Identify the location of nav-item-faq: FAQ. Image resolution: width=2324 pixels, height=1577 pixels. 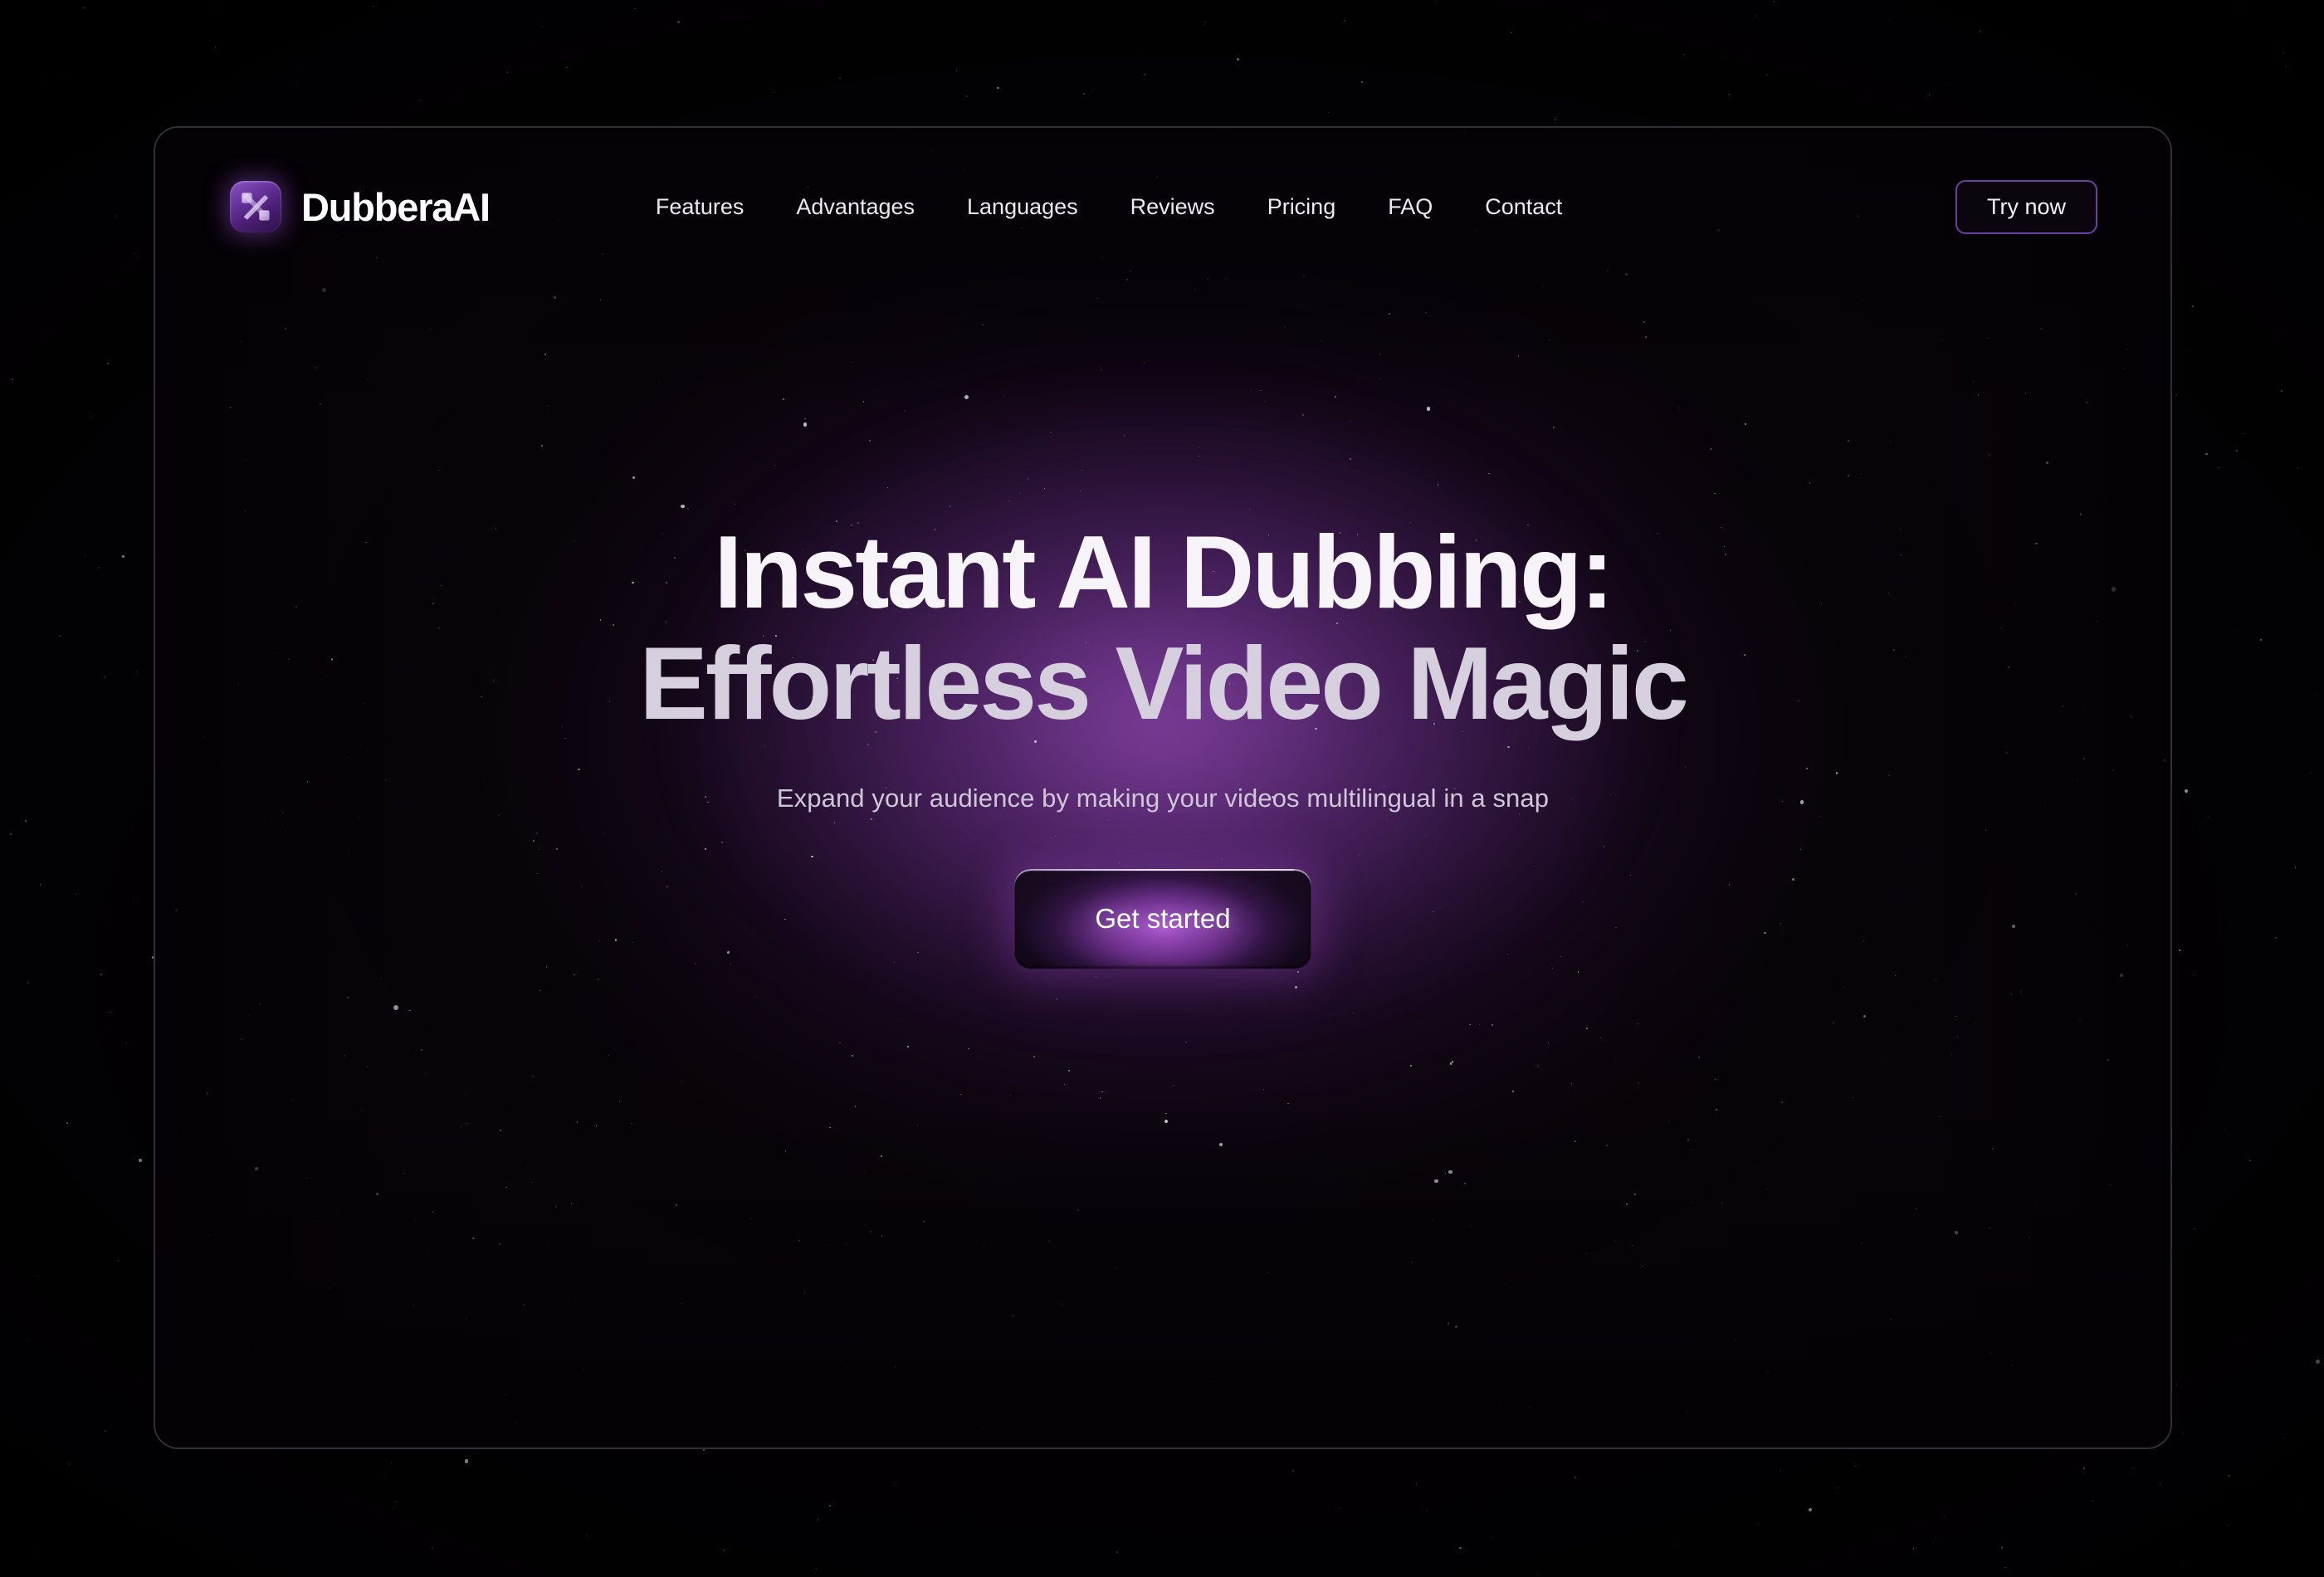
(1410, 207).